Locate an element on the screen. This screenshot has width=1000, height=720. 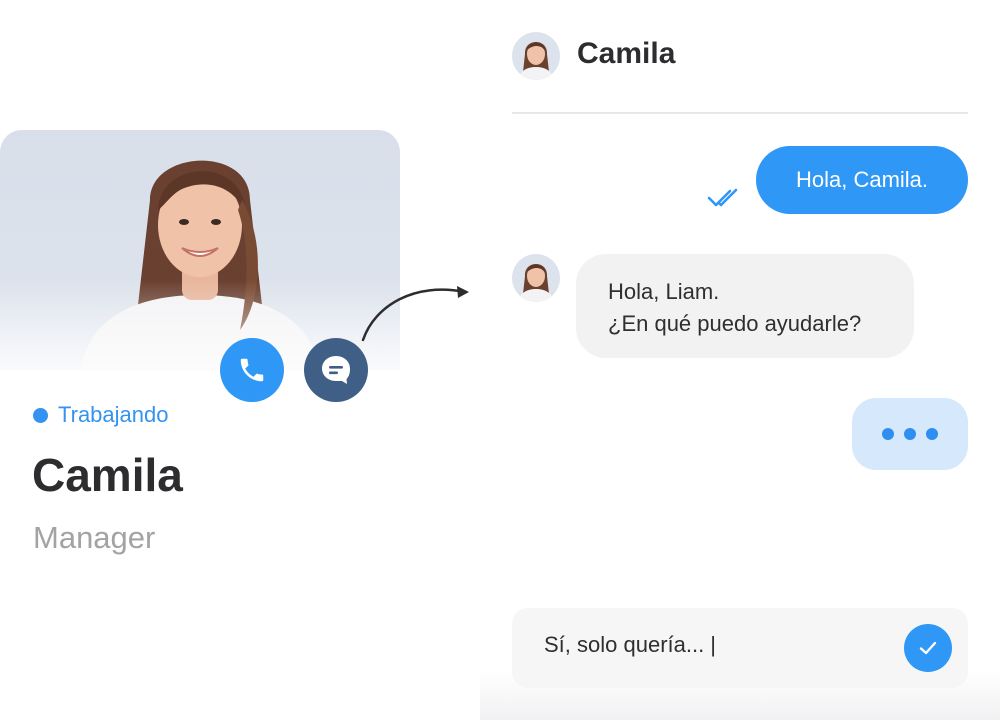
send-button is located at coordinates (928, 648).